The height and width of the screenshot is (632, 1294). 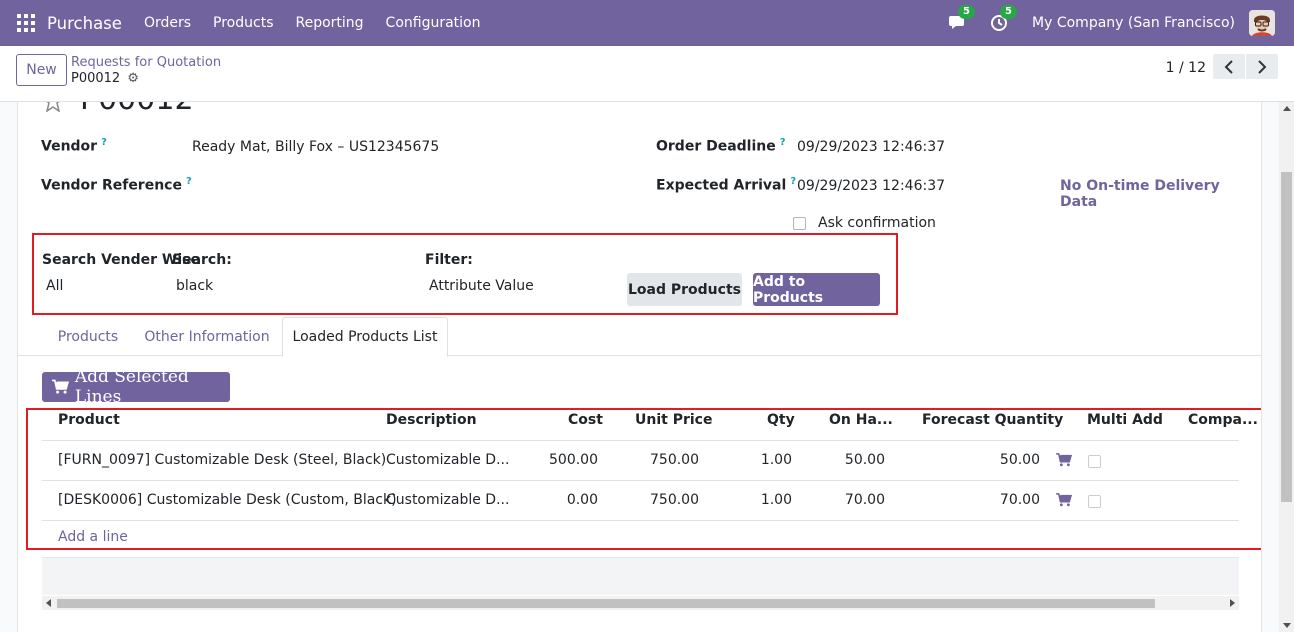 I want to click on col-description: Description, so click(x=431, y=420).